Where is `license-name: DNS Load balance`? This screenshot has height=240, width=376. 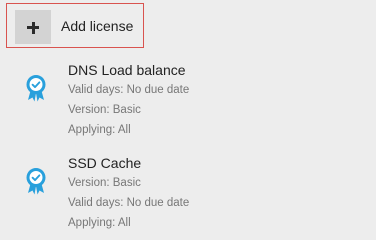
license-name: DNS Load balance is located at coordinates (127, 70).